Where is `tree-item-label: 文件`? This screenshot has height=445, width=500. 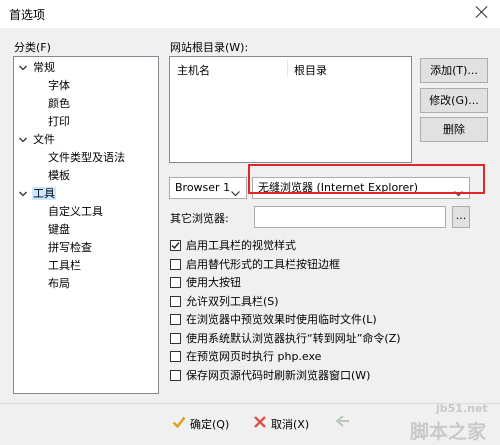
tree-item-label: 文件 is located at coordinates (44, 139).